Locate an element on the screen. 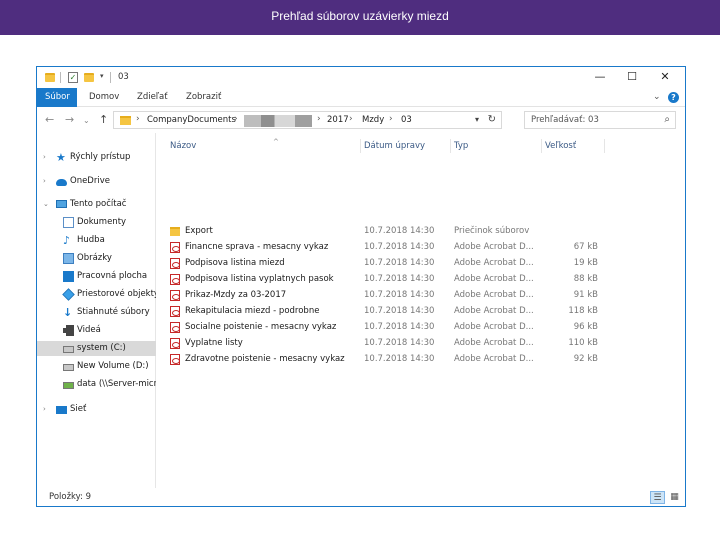  tab-home: Domov is located at coordinates (104, 97).